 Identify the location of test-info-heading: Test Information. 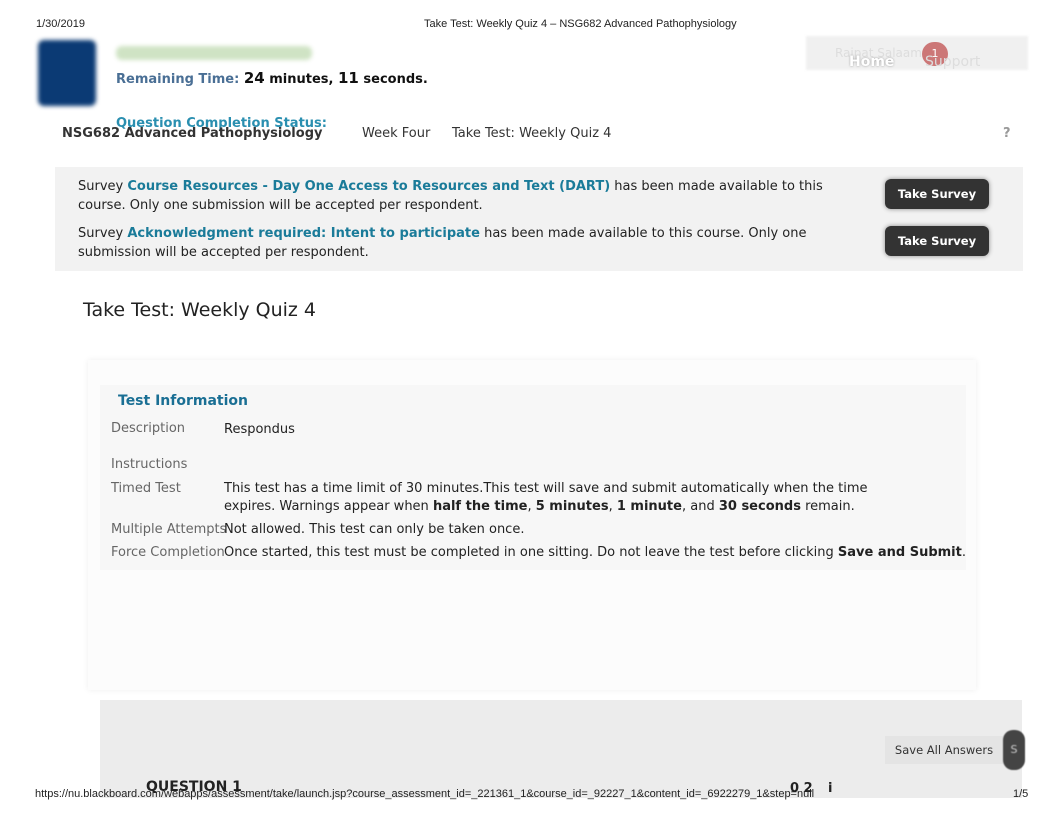
(183, 401).